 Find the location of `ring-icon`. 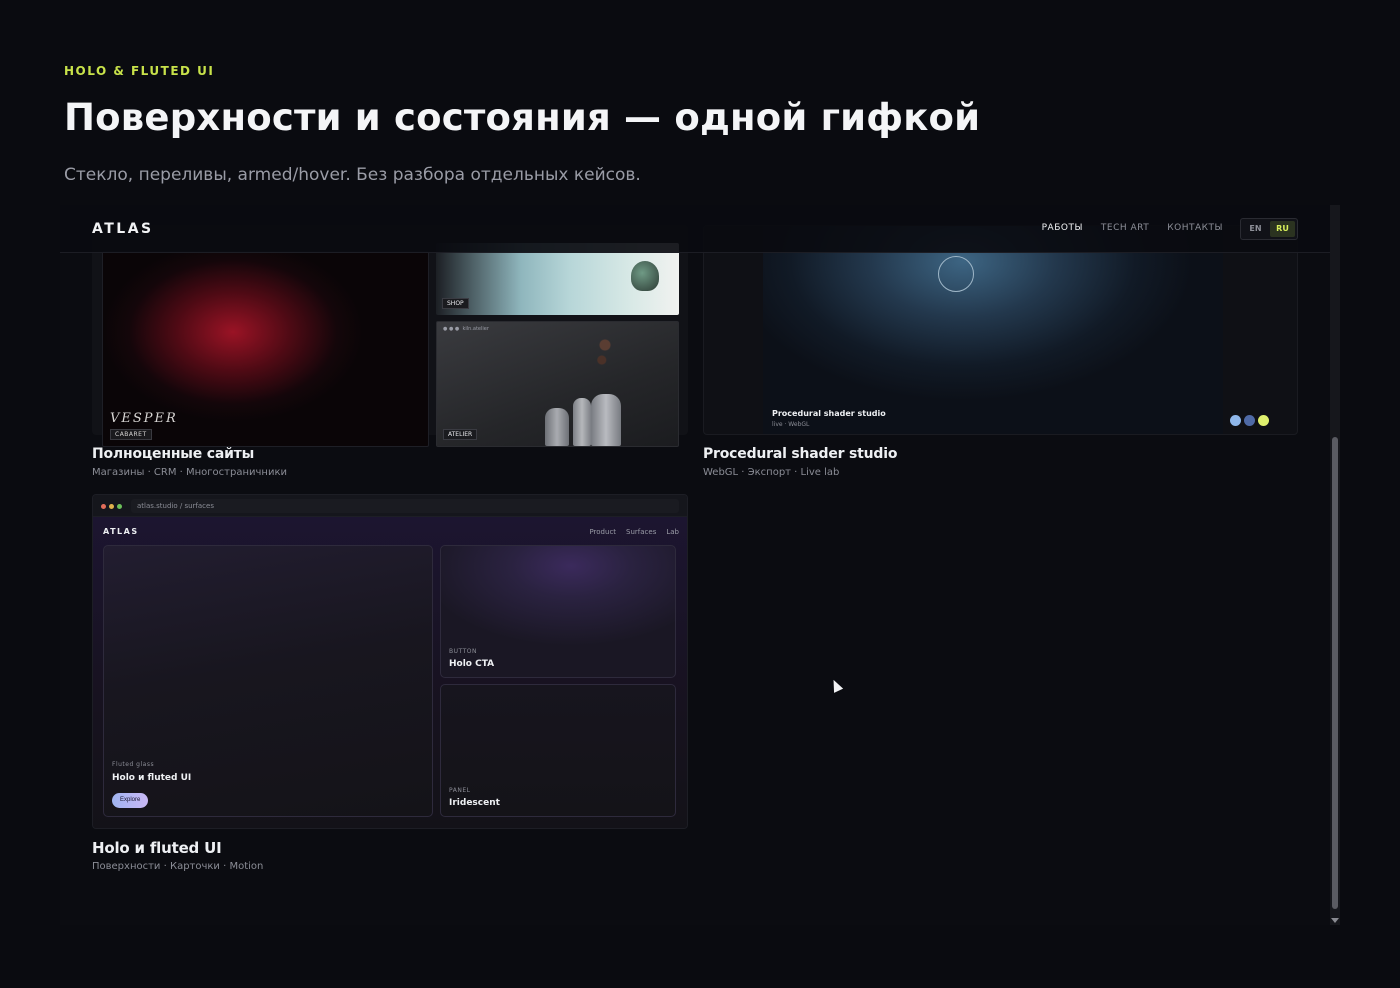

ring-icon is located at coordinates (956, 274).